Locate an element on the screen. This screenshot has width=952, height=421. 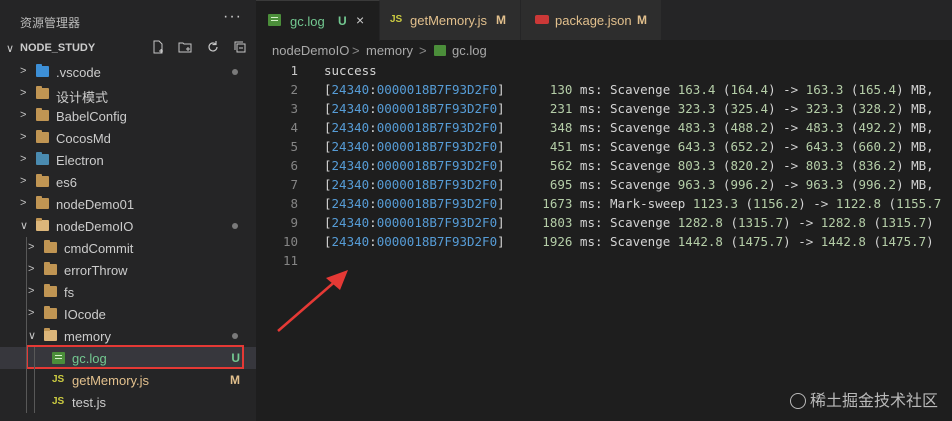
tree-item: > fs is located at coordinates (128, 292).